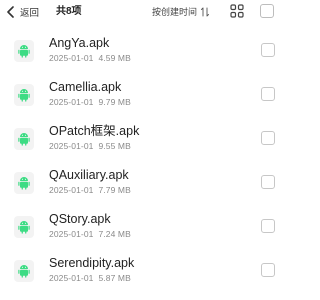 This screenshot has width=320, height=300. What do you see at coordinates (114, 146) in the screenshot?
I see `file-size: 9.55 MB` at bounding box center [114, 146].